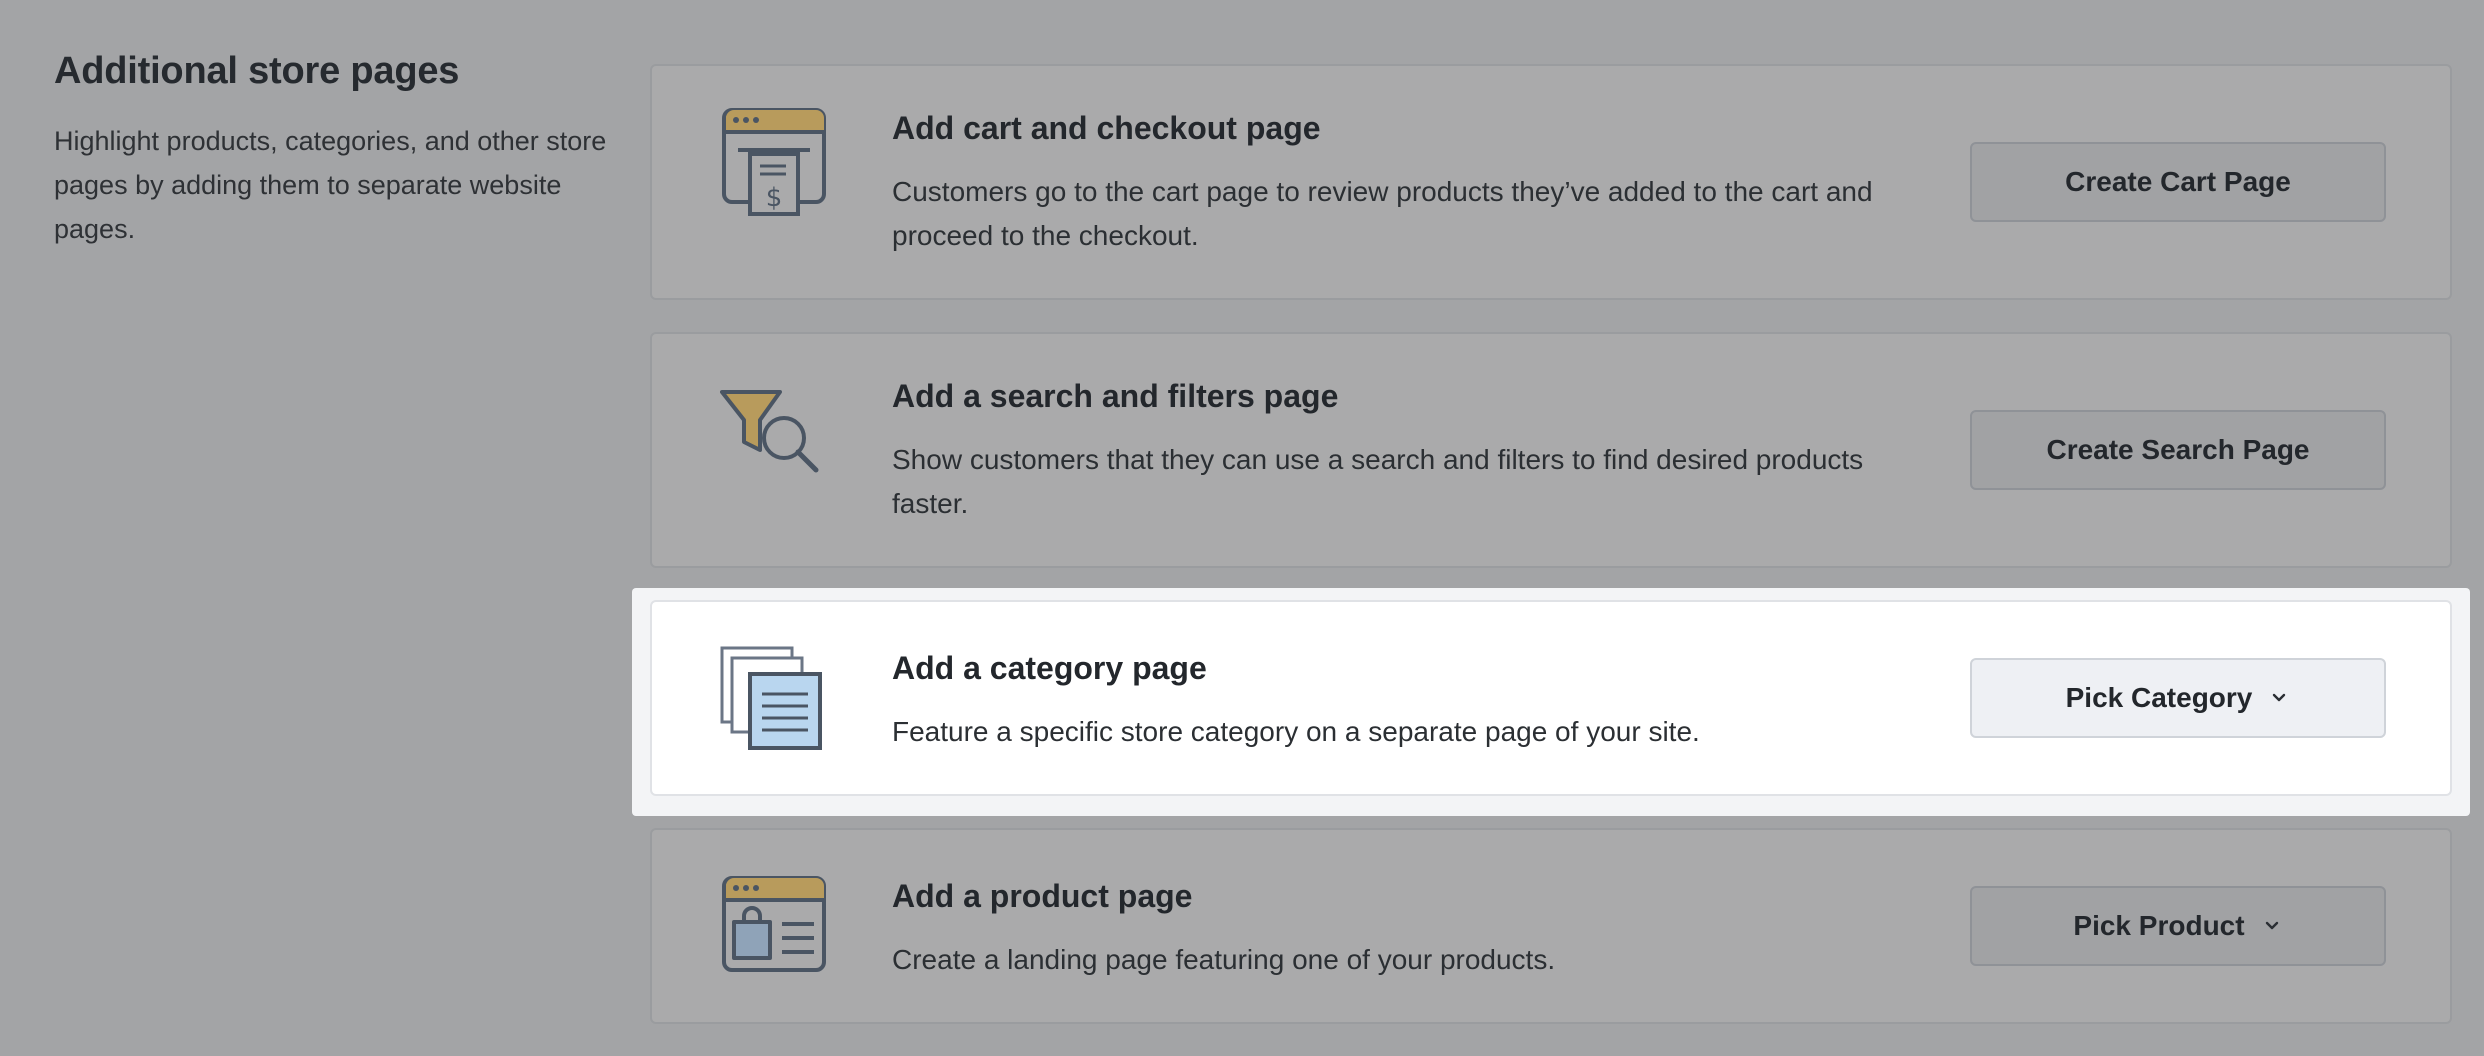 The width and height of the screenshot is (2484, 1056). I want to click on create-cart-page-button: Create Cart Page, so click(2178, 182).